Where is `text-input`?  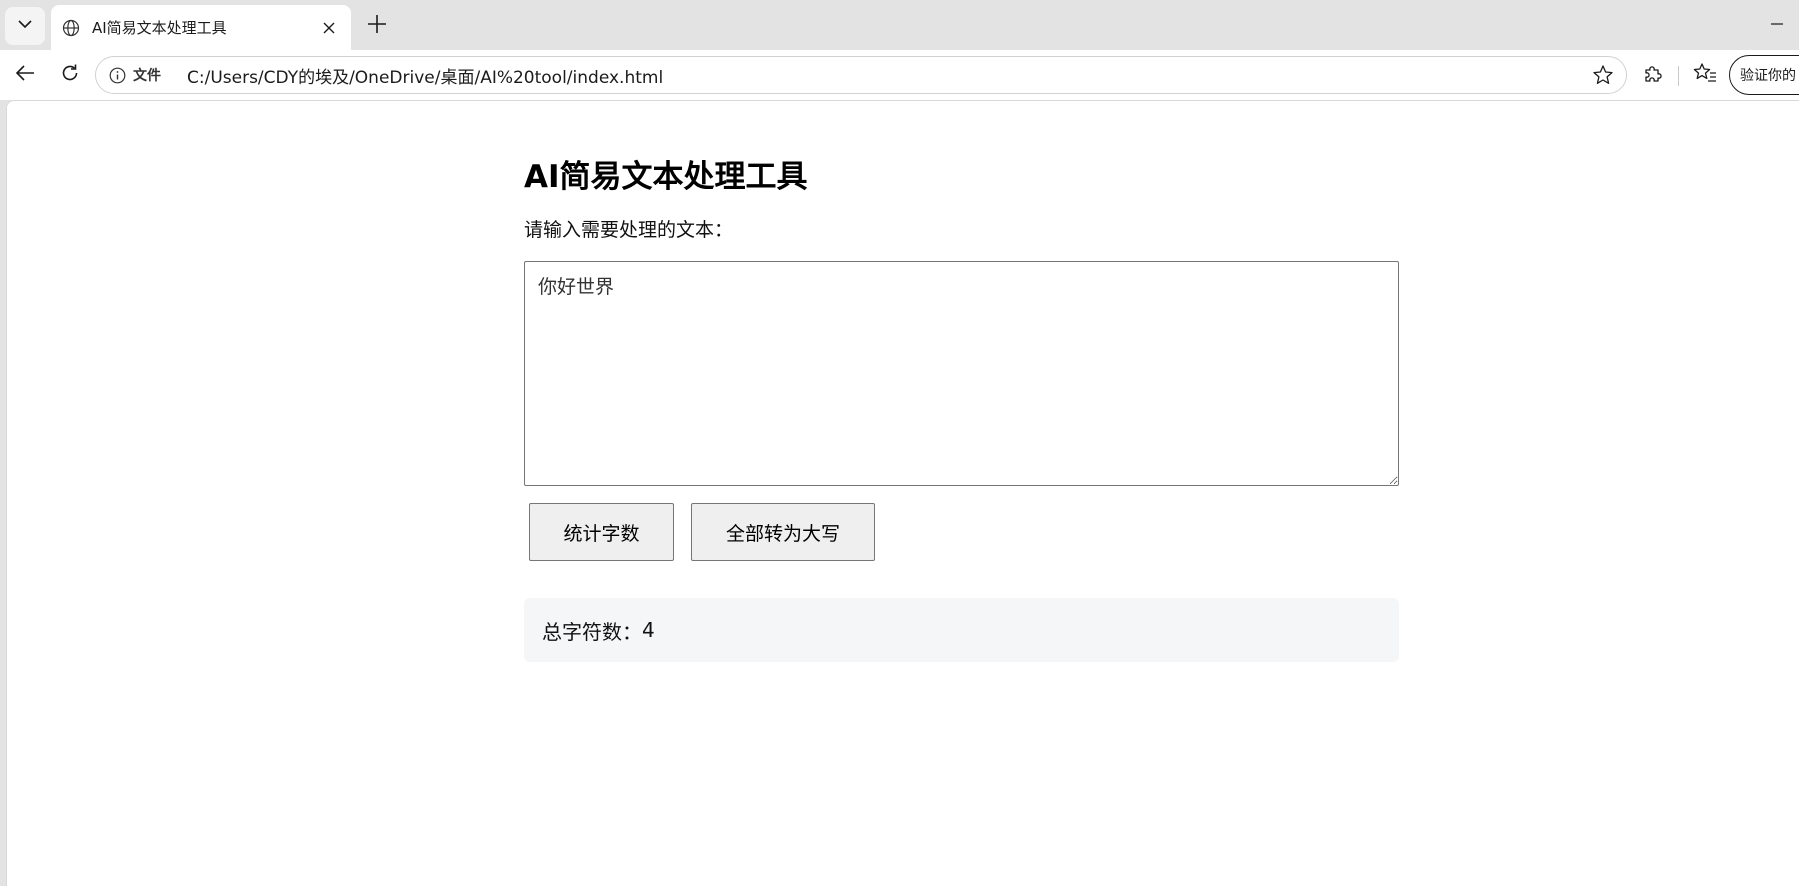 text-input is located at coordinates (961, 373).